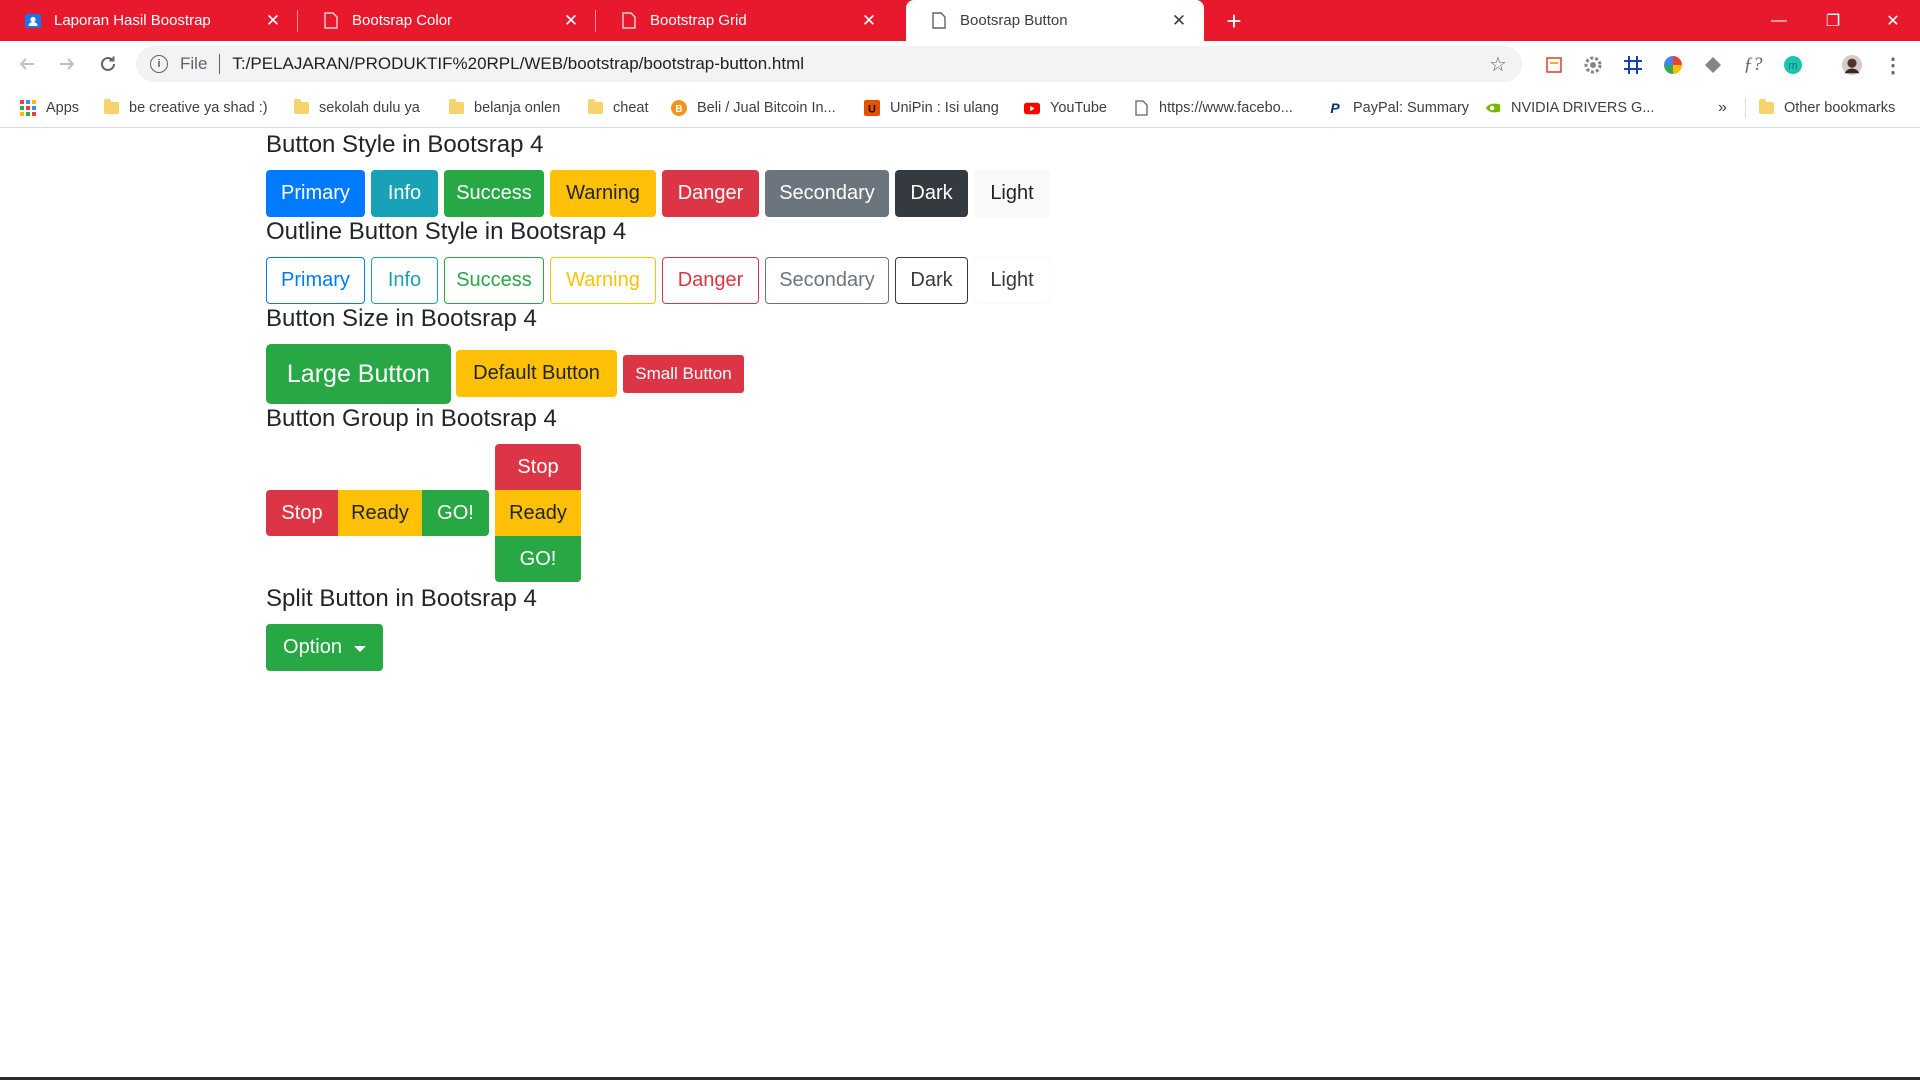  What do you see at coordinates (603, 280) in the screenshot?
I see `outline-warning-button: Warning` at bounding box center [603, 280].